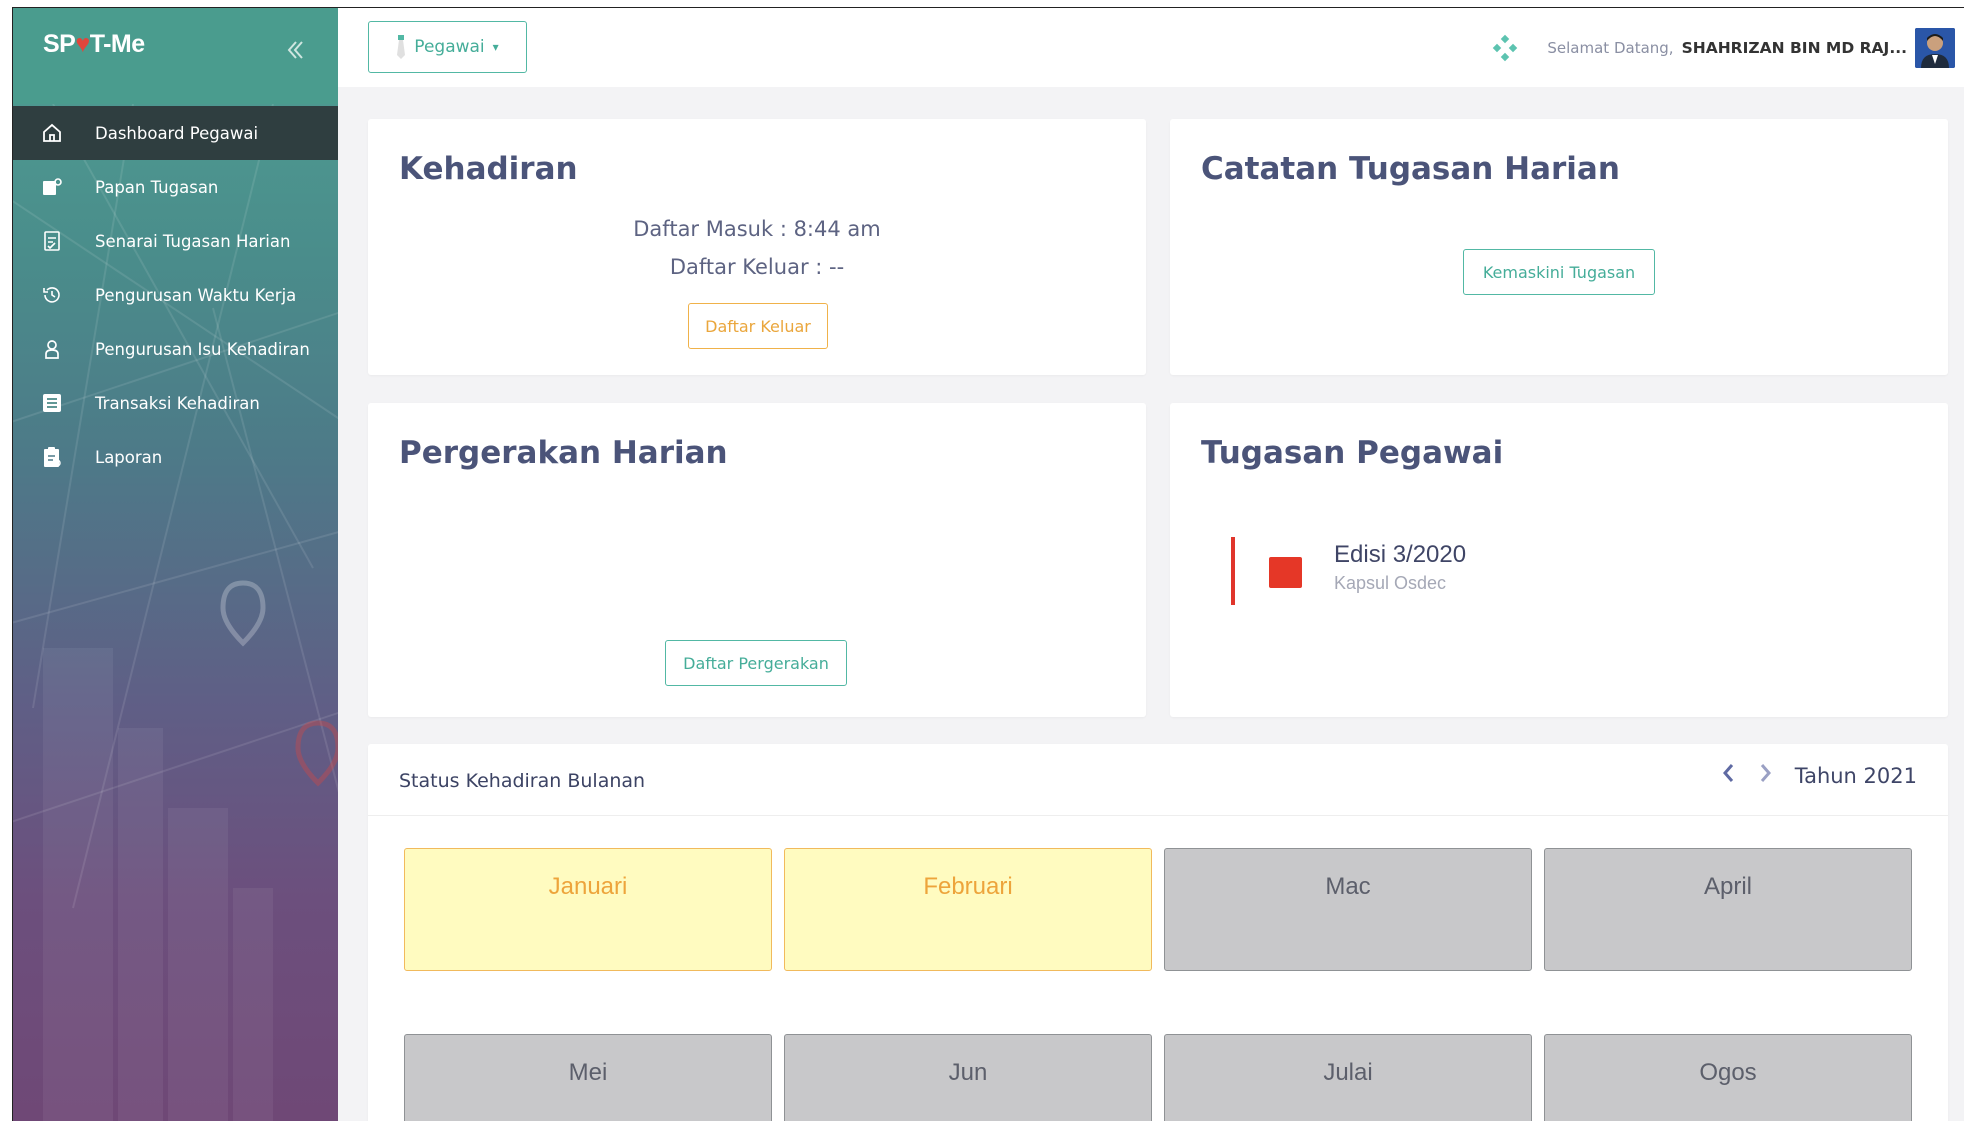 The width and height of the screenshot is (1964, 1121). Describe the element at coordinates (1352, 453) in the screenshot. I see `card-title: Tugasan Pegawai` at that location.